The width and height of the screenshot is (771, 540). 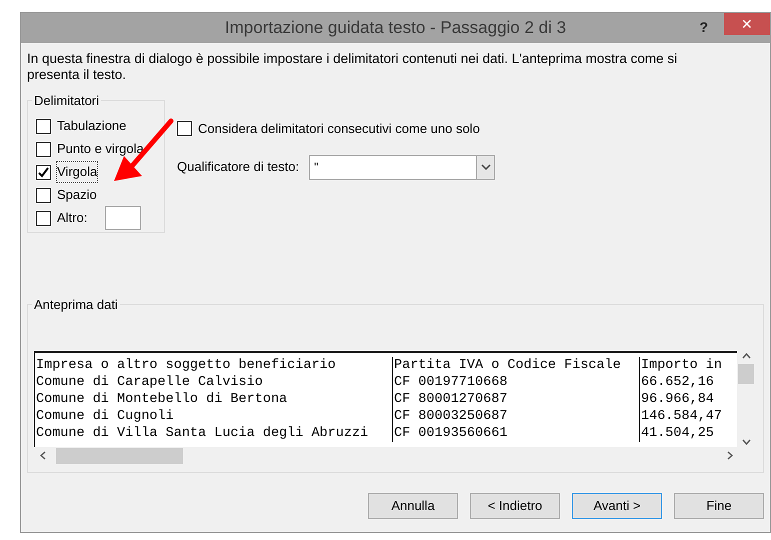 What do you see at coordinates (516, 399) in the screenshot?
I see `table-cell: CF 80001270687` at bounding box center [516, 399].